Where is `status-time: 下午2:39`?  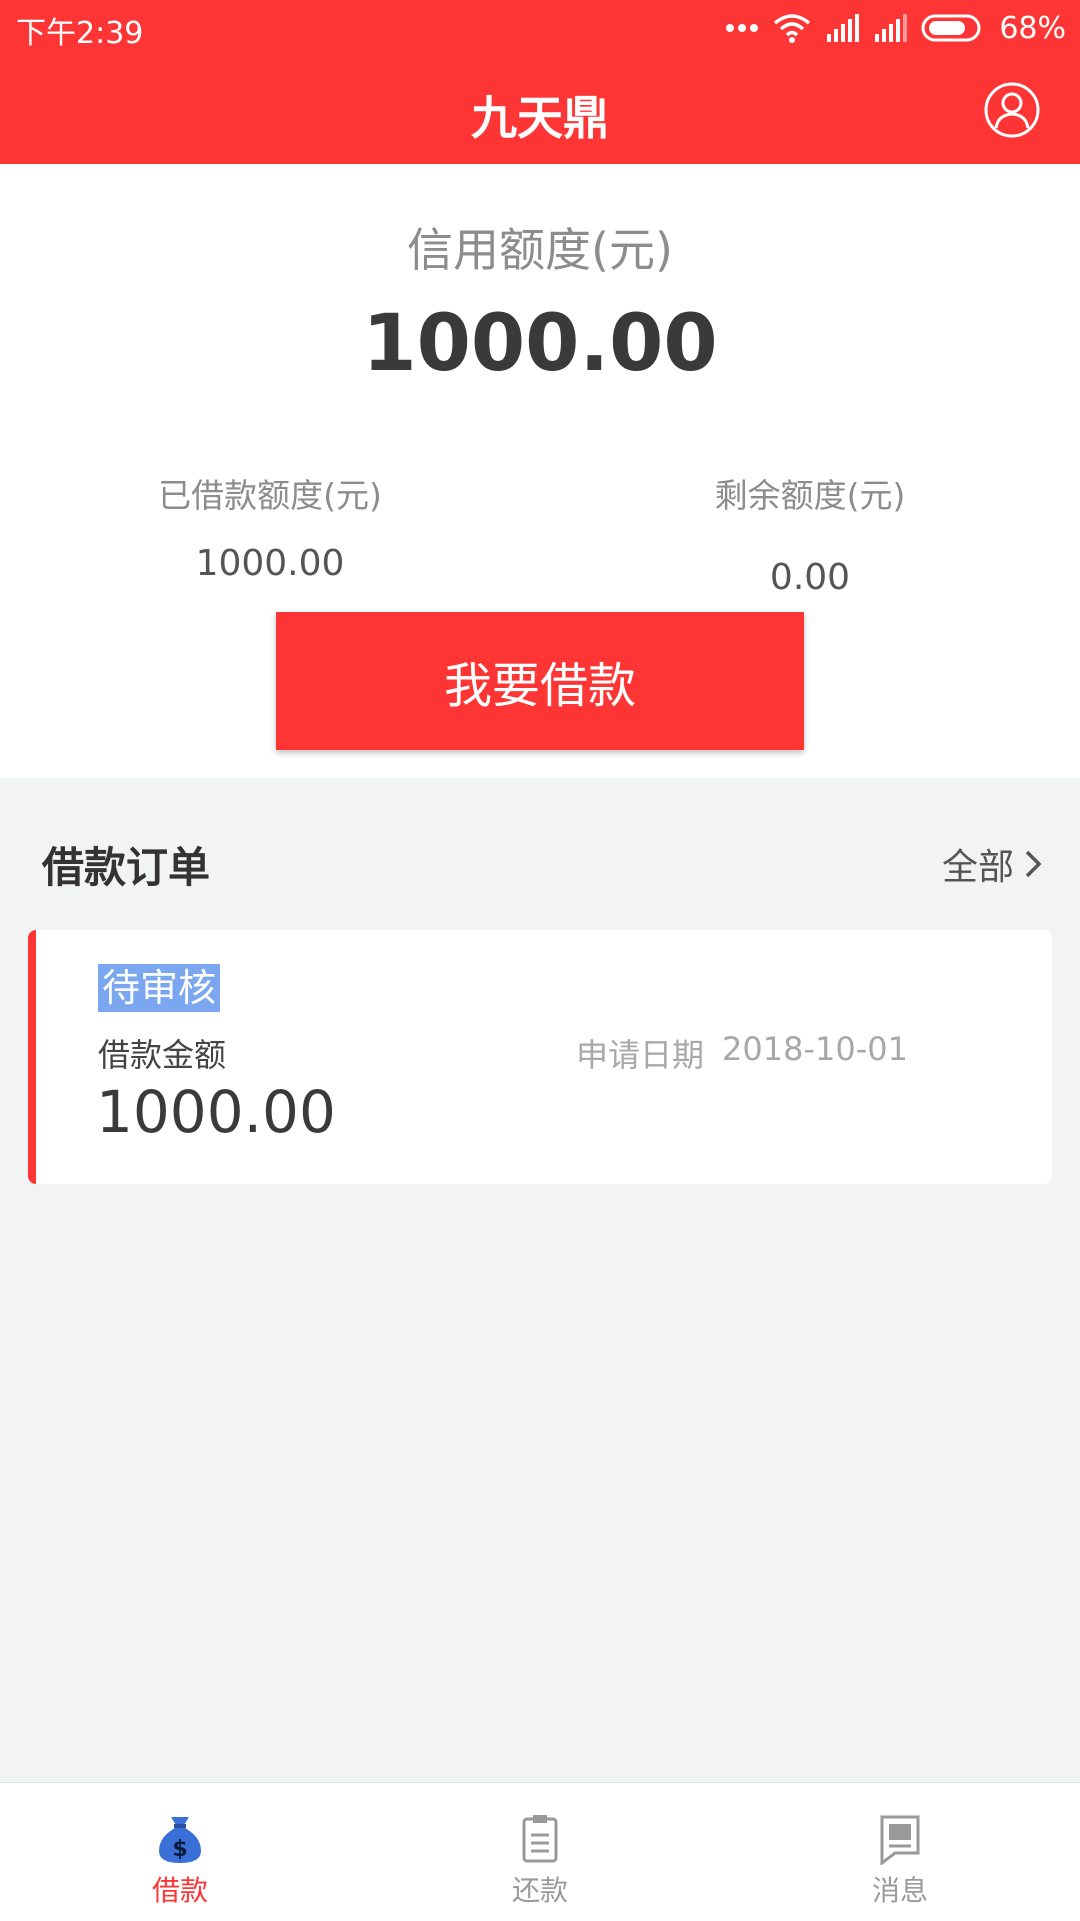
status-time: 下午2:39 is located at coordinates (80, 33).